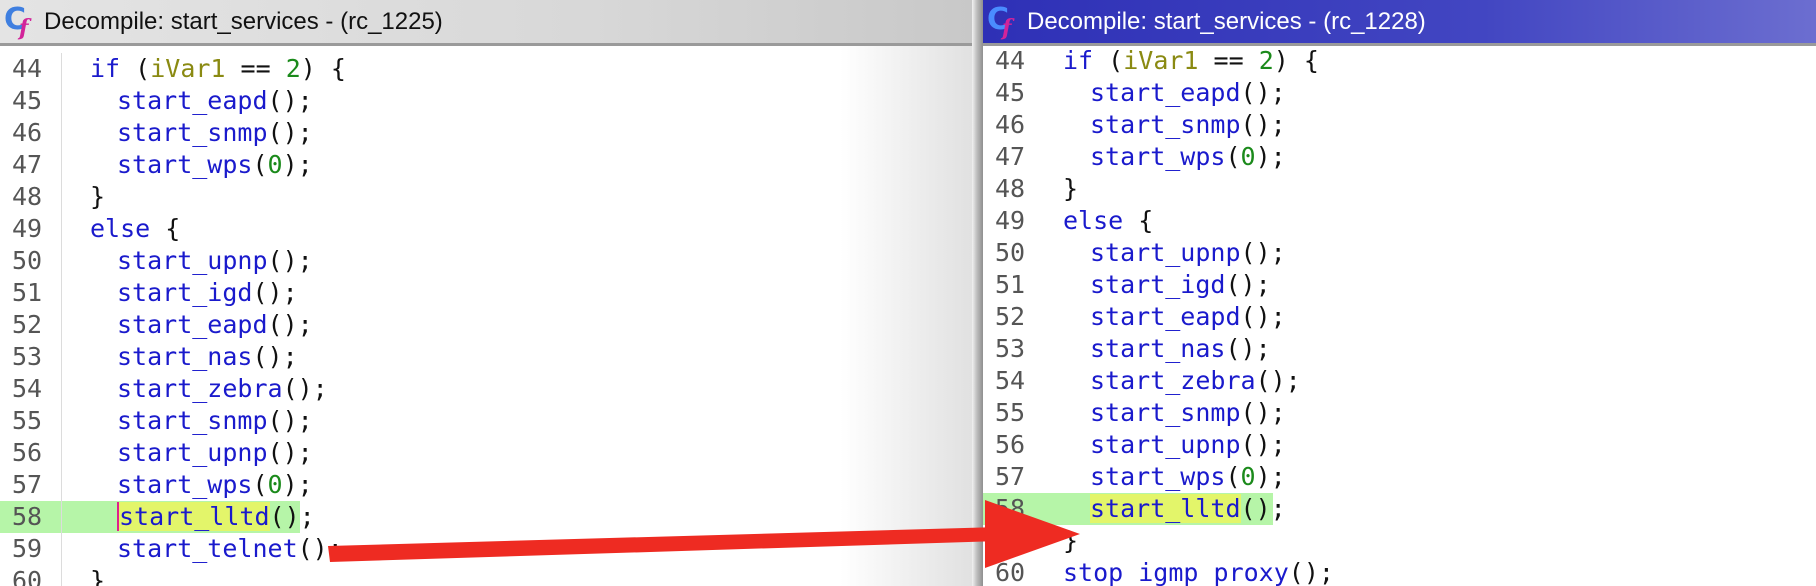 Image resolution: width=1816 pixels, height=586 pixels. I want to click on code-line: 59}, so click(1399, 541).